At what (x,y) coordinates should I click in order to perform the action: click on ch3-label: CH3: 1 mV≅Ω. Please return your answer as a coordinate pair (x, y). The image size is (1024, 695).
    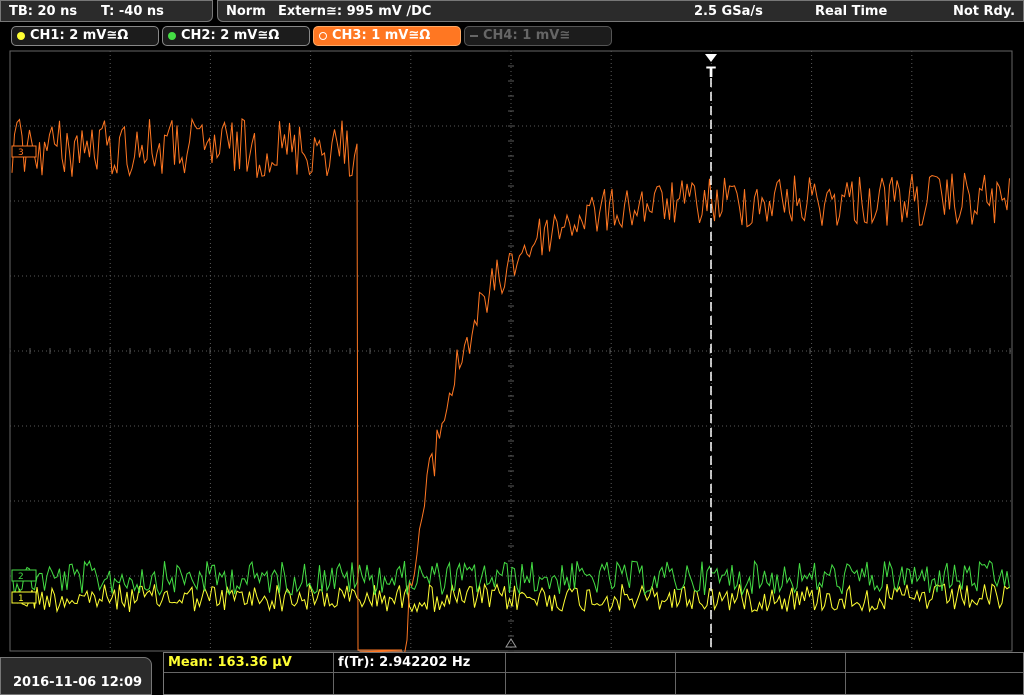
    Looking at the image, I should click on (381, 35).